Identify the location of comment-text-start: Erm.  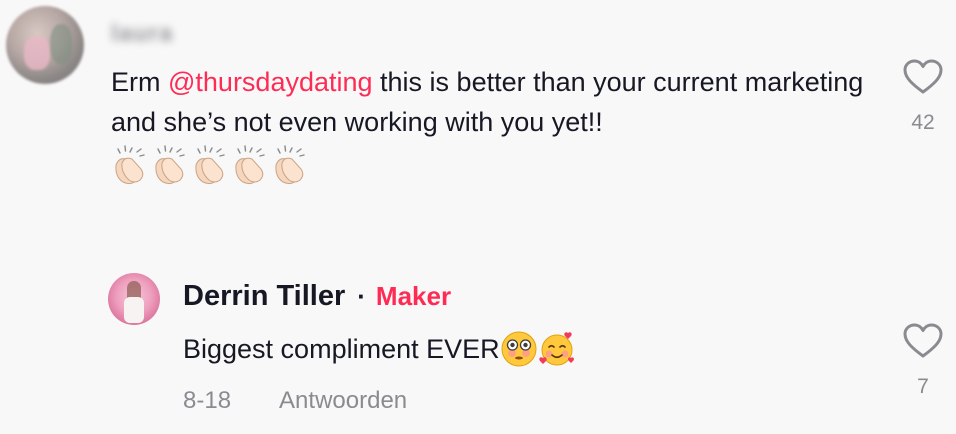
(139, 82).